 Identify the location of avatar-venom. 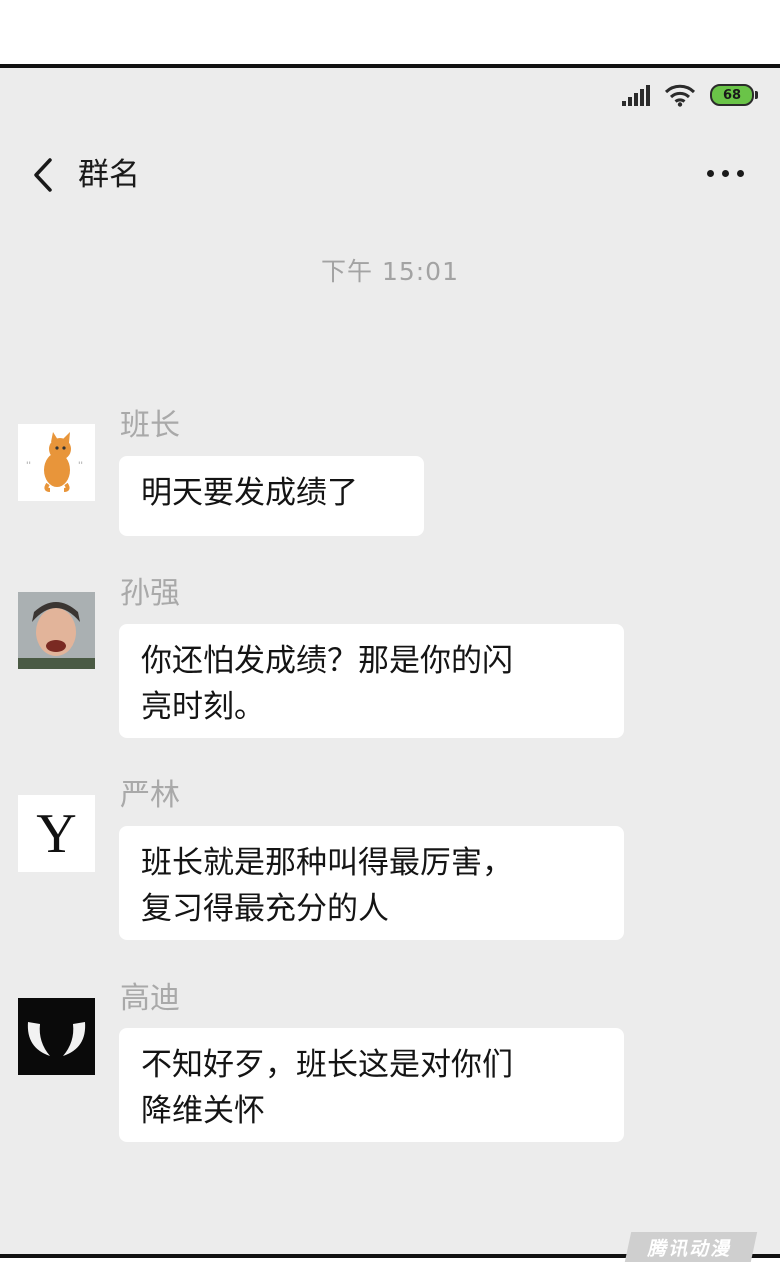
(56, 1036).